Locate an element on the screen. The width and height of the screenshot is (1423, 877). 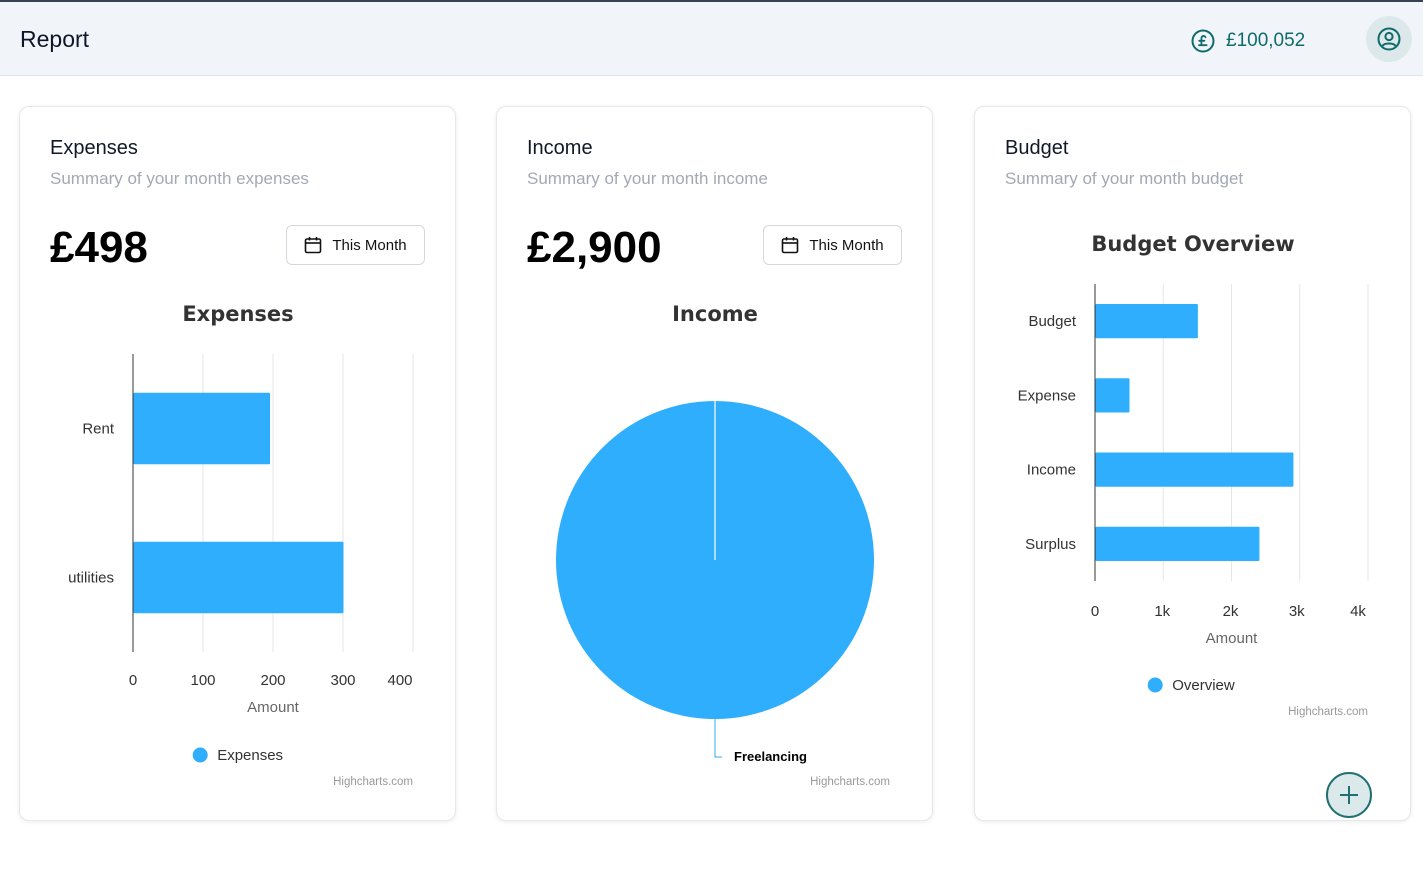
expenses-chart-title: Expenses is located at coordinates (237, 314).